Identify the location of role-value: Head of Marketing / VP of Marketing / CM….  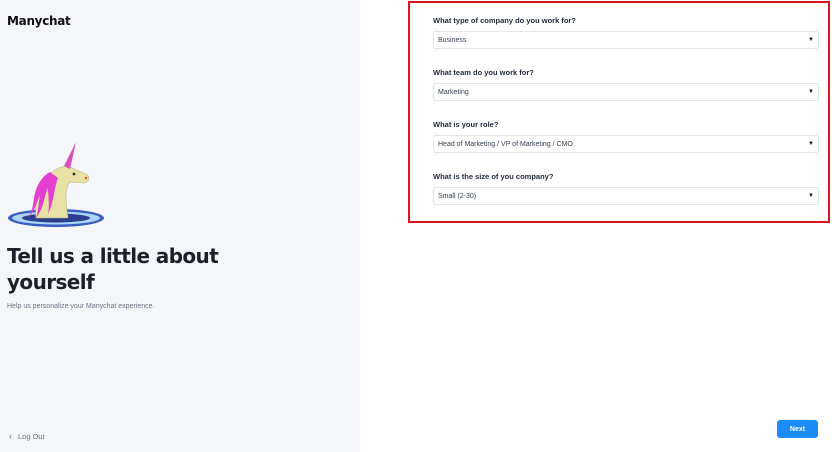
(505, 144).